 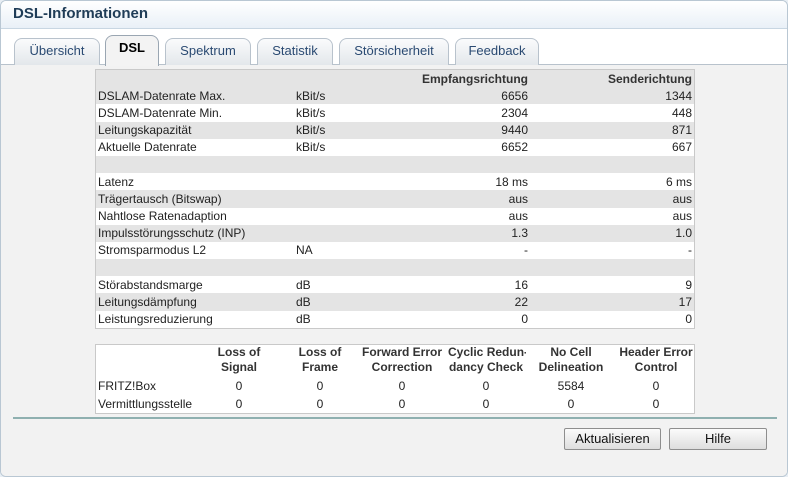 What do you see at coordinates (395, 113) in the screenshot?
I see `table-row: DSLAM-Datenrate Min. kBit/s 2304 448` at bounding box center [395, 113].